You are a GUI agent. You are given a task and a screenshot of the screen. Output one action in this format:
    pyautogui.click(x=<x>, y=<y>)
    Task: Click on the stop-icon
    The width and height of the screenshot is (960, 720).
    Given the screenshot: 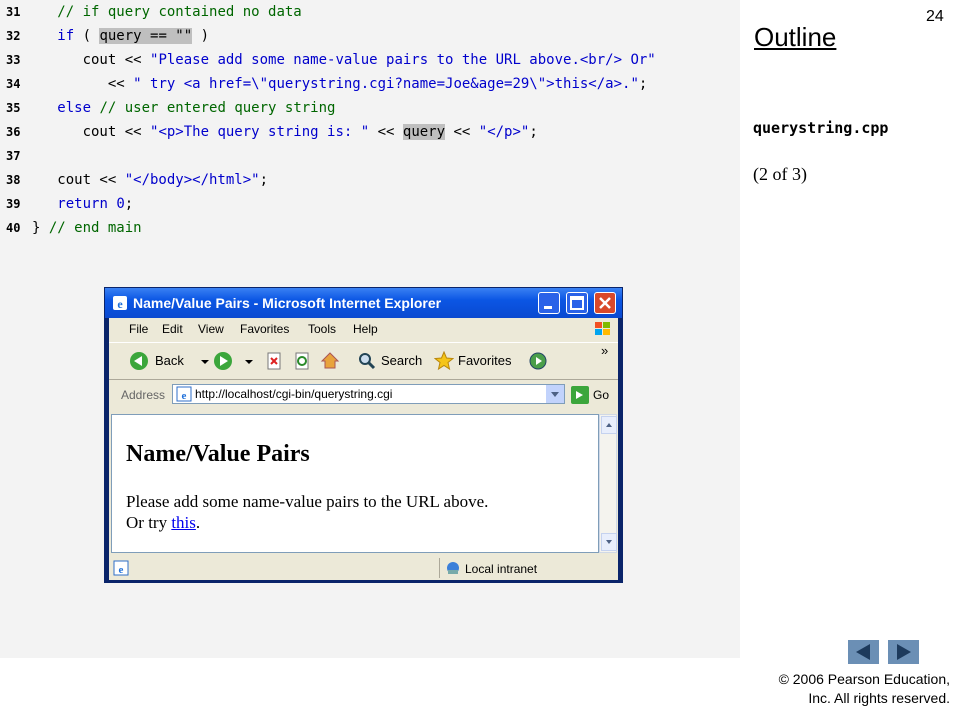 What is the action you would take?
    pyautogui.click(x=274, y=361)
    